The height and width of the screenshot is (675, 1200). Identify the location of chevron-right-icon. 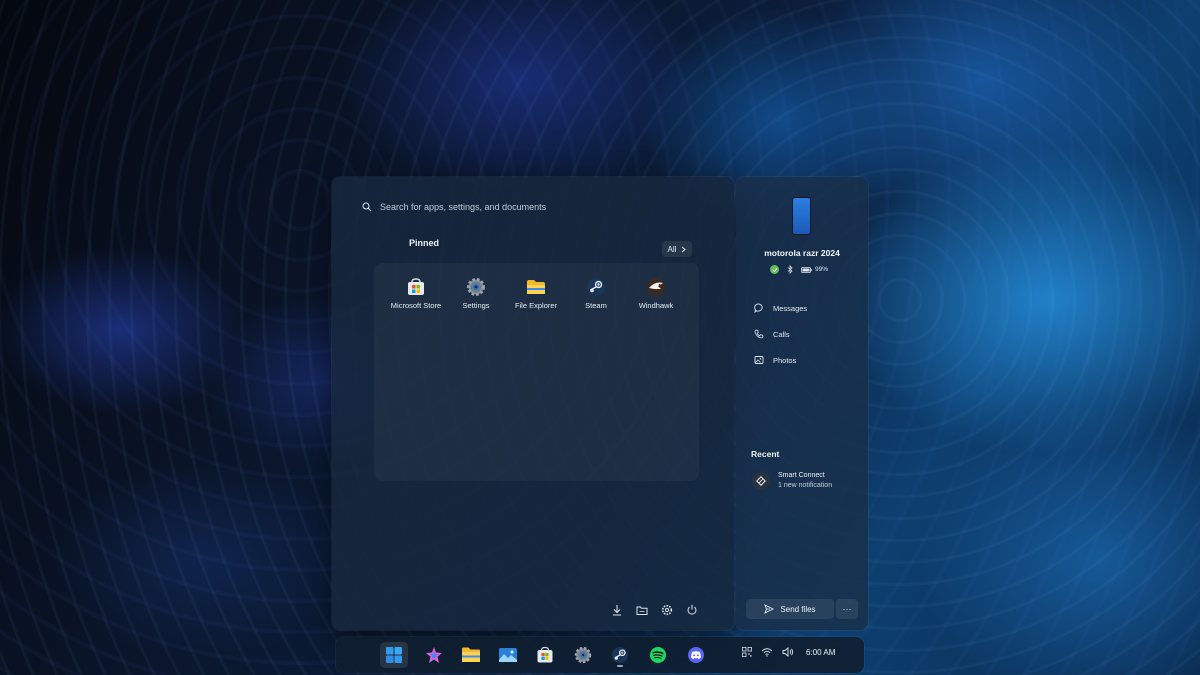
(684, 249).